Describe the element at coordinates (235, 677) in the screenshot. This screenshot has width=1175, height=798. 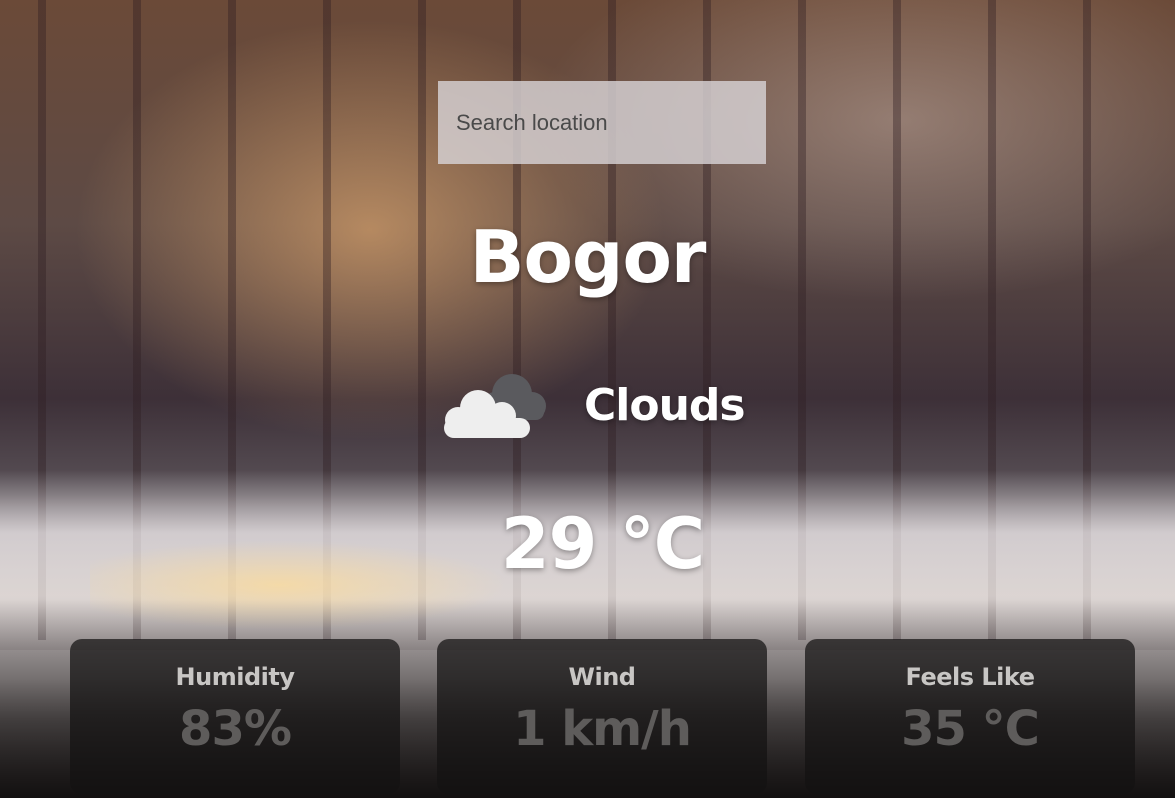
I see `humidity-label: Humidity` at that location.